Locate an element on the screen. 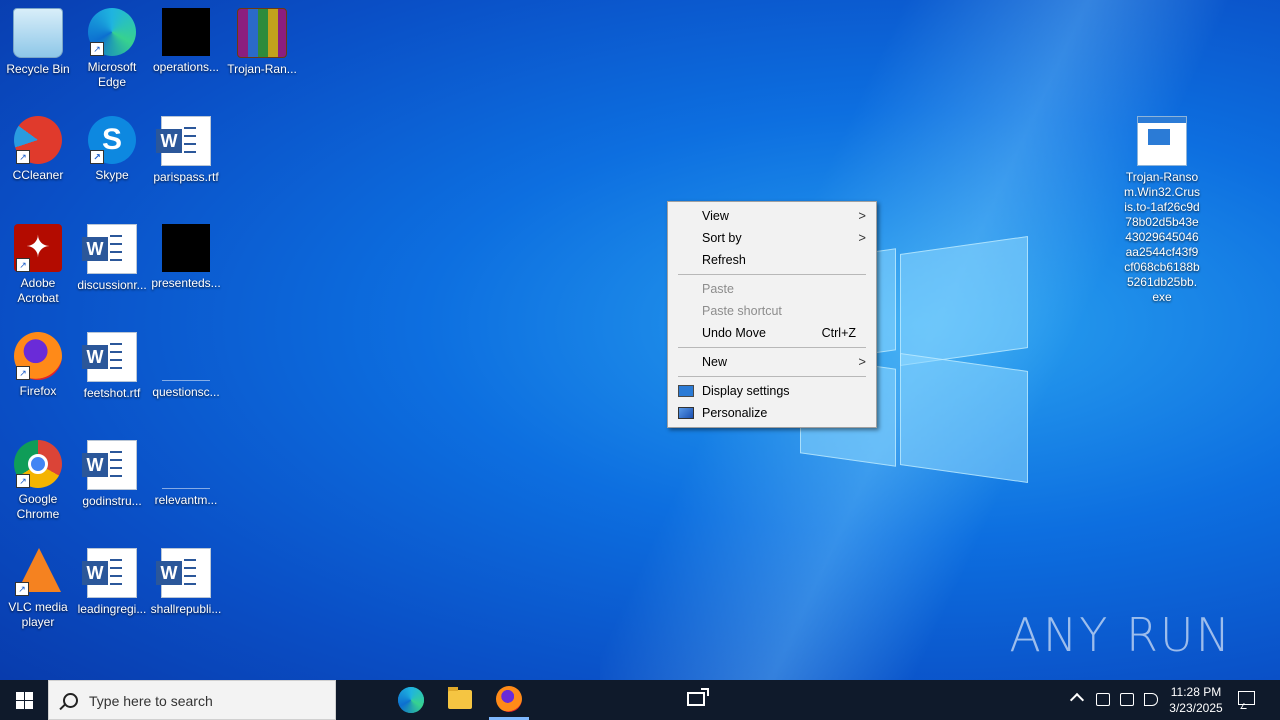  desktop-icon-google-chrome: ↗ Google Chrome is located at coordinates (38, 481).